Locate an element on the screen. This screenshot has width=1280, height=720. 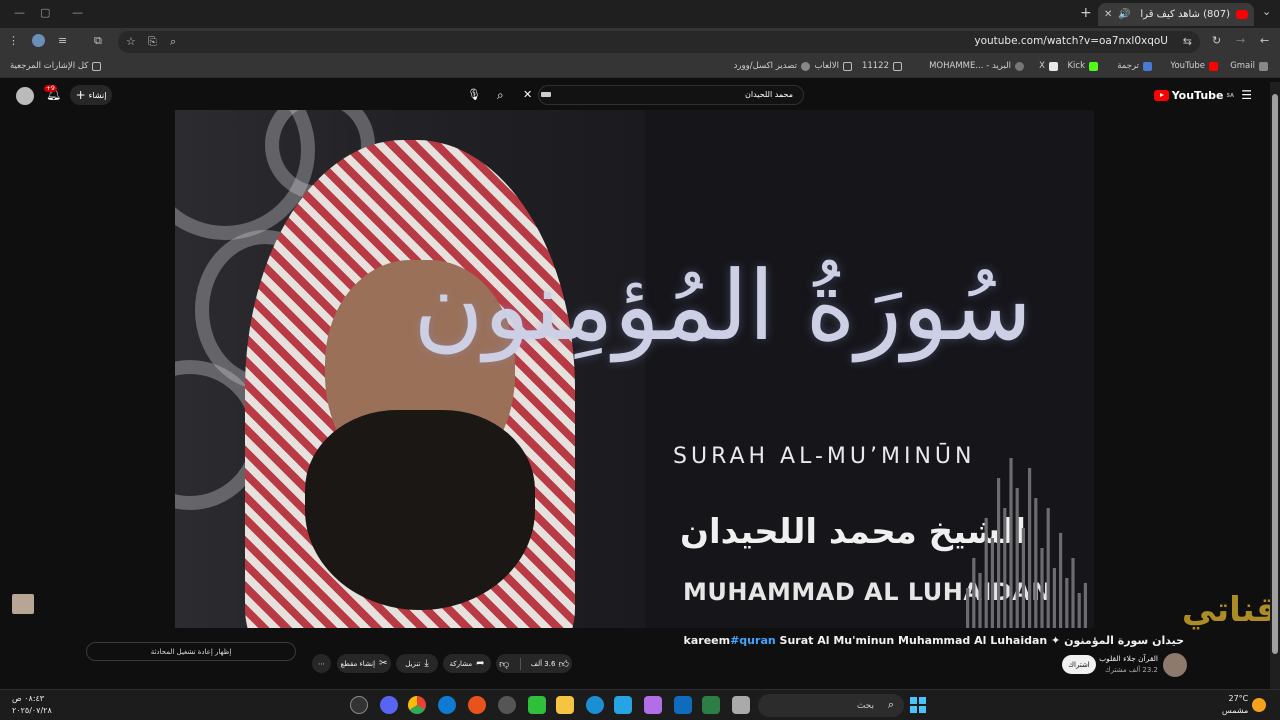
hp-icon is located at coordinates (447, 705).